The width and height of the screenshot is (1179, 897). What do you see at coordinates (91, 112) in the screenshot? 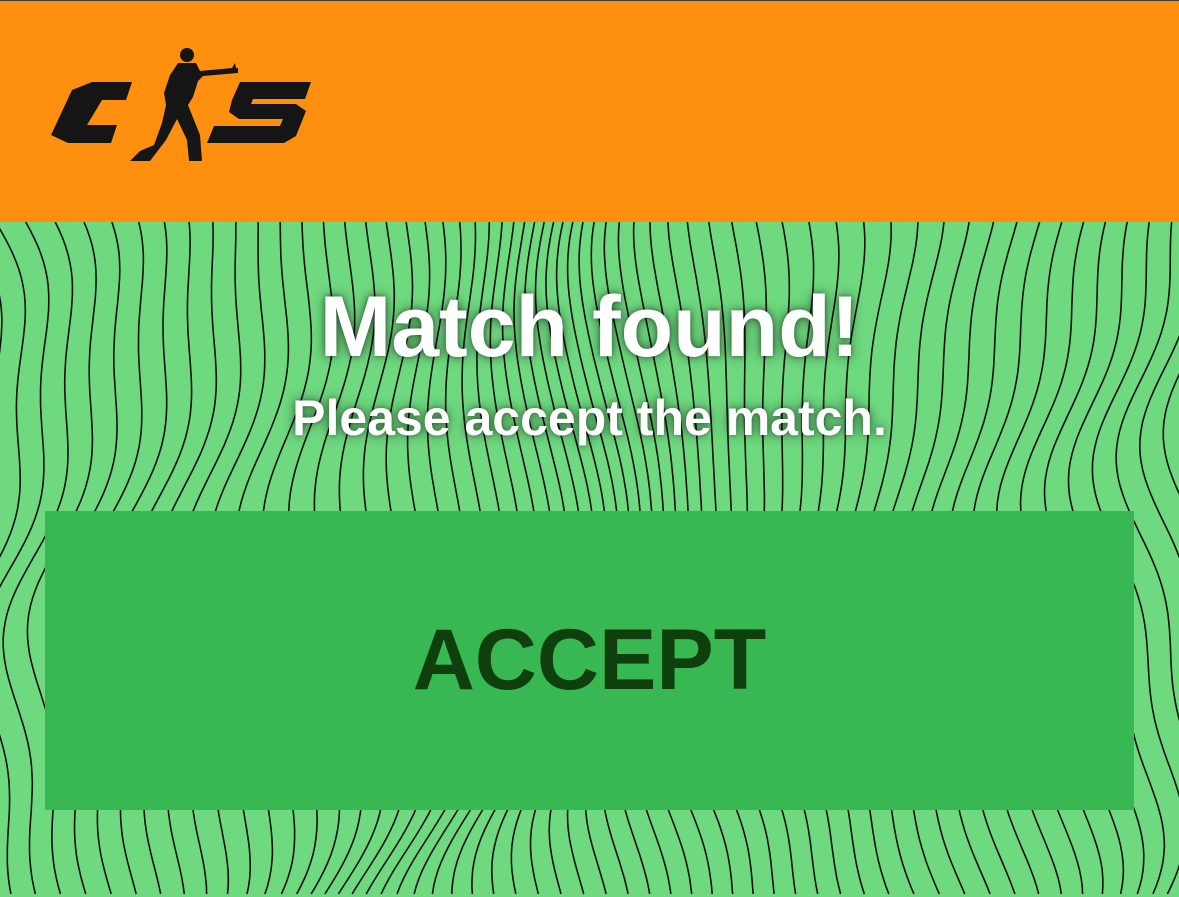
I see `logo-letter-c-icon` at bounding box center [91, 112].